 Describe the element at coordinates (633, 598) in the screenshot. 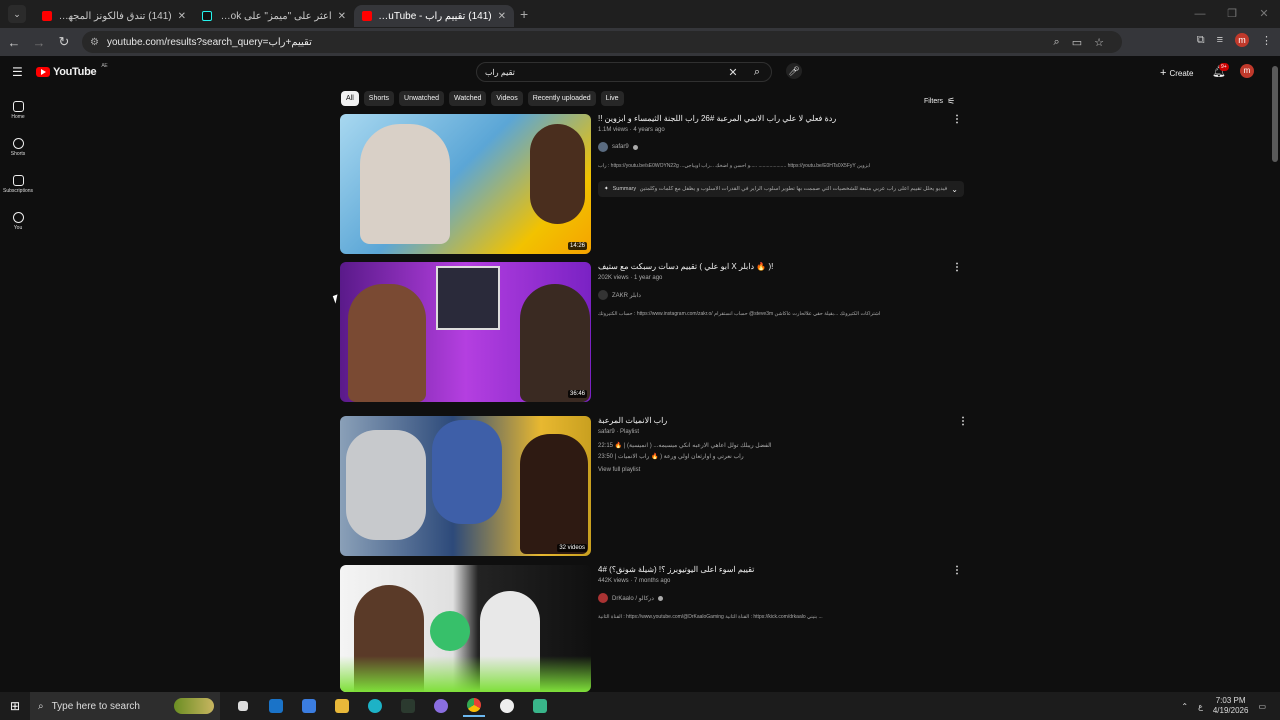

I see `channel-name: DrKaalo / دركالو` at that location.